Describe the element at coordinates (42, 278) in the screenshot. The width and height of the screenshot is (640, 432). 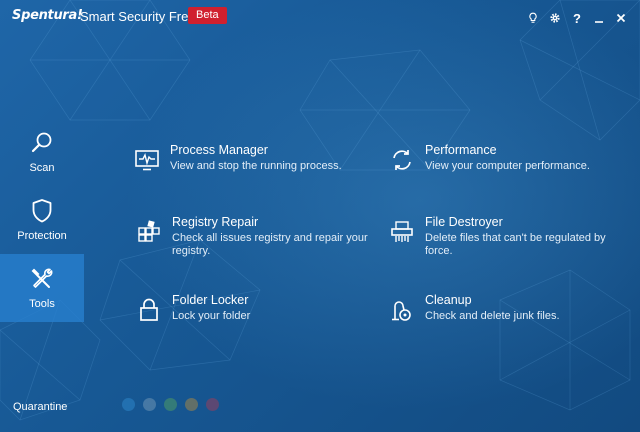
I see `tools-icon` at that location.